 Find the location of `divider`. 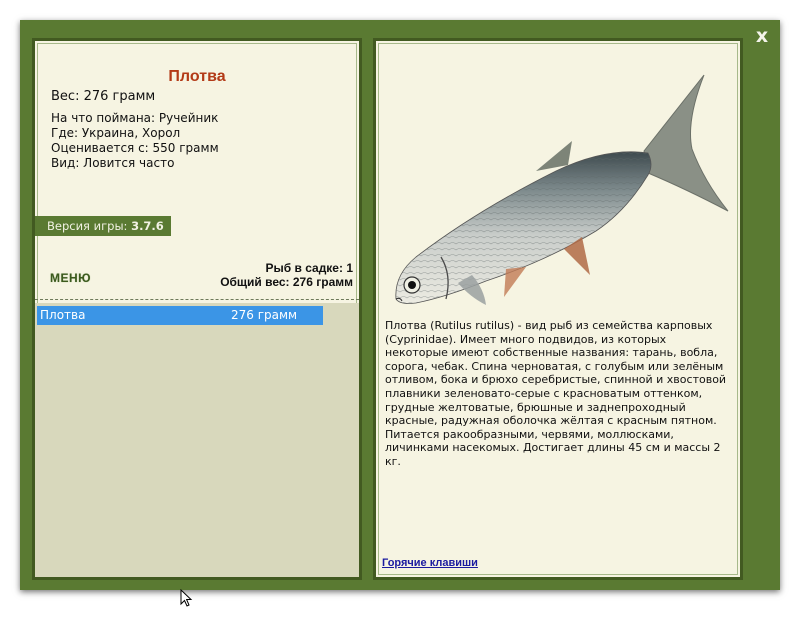

divider is located at coordinates (197, 299).